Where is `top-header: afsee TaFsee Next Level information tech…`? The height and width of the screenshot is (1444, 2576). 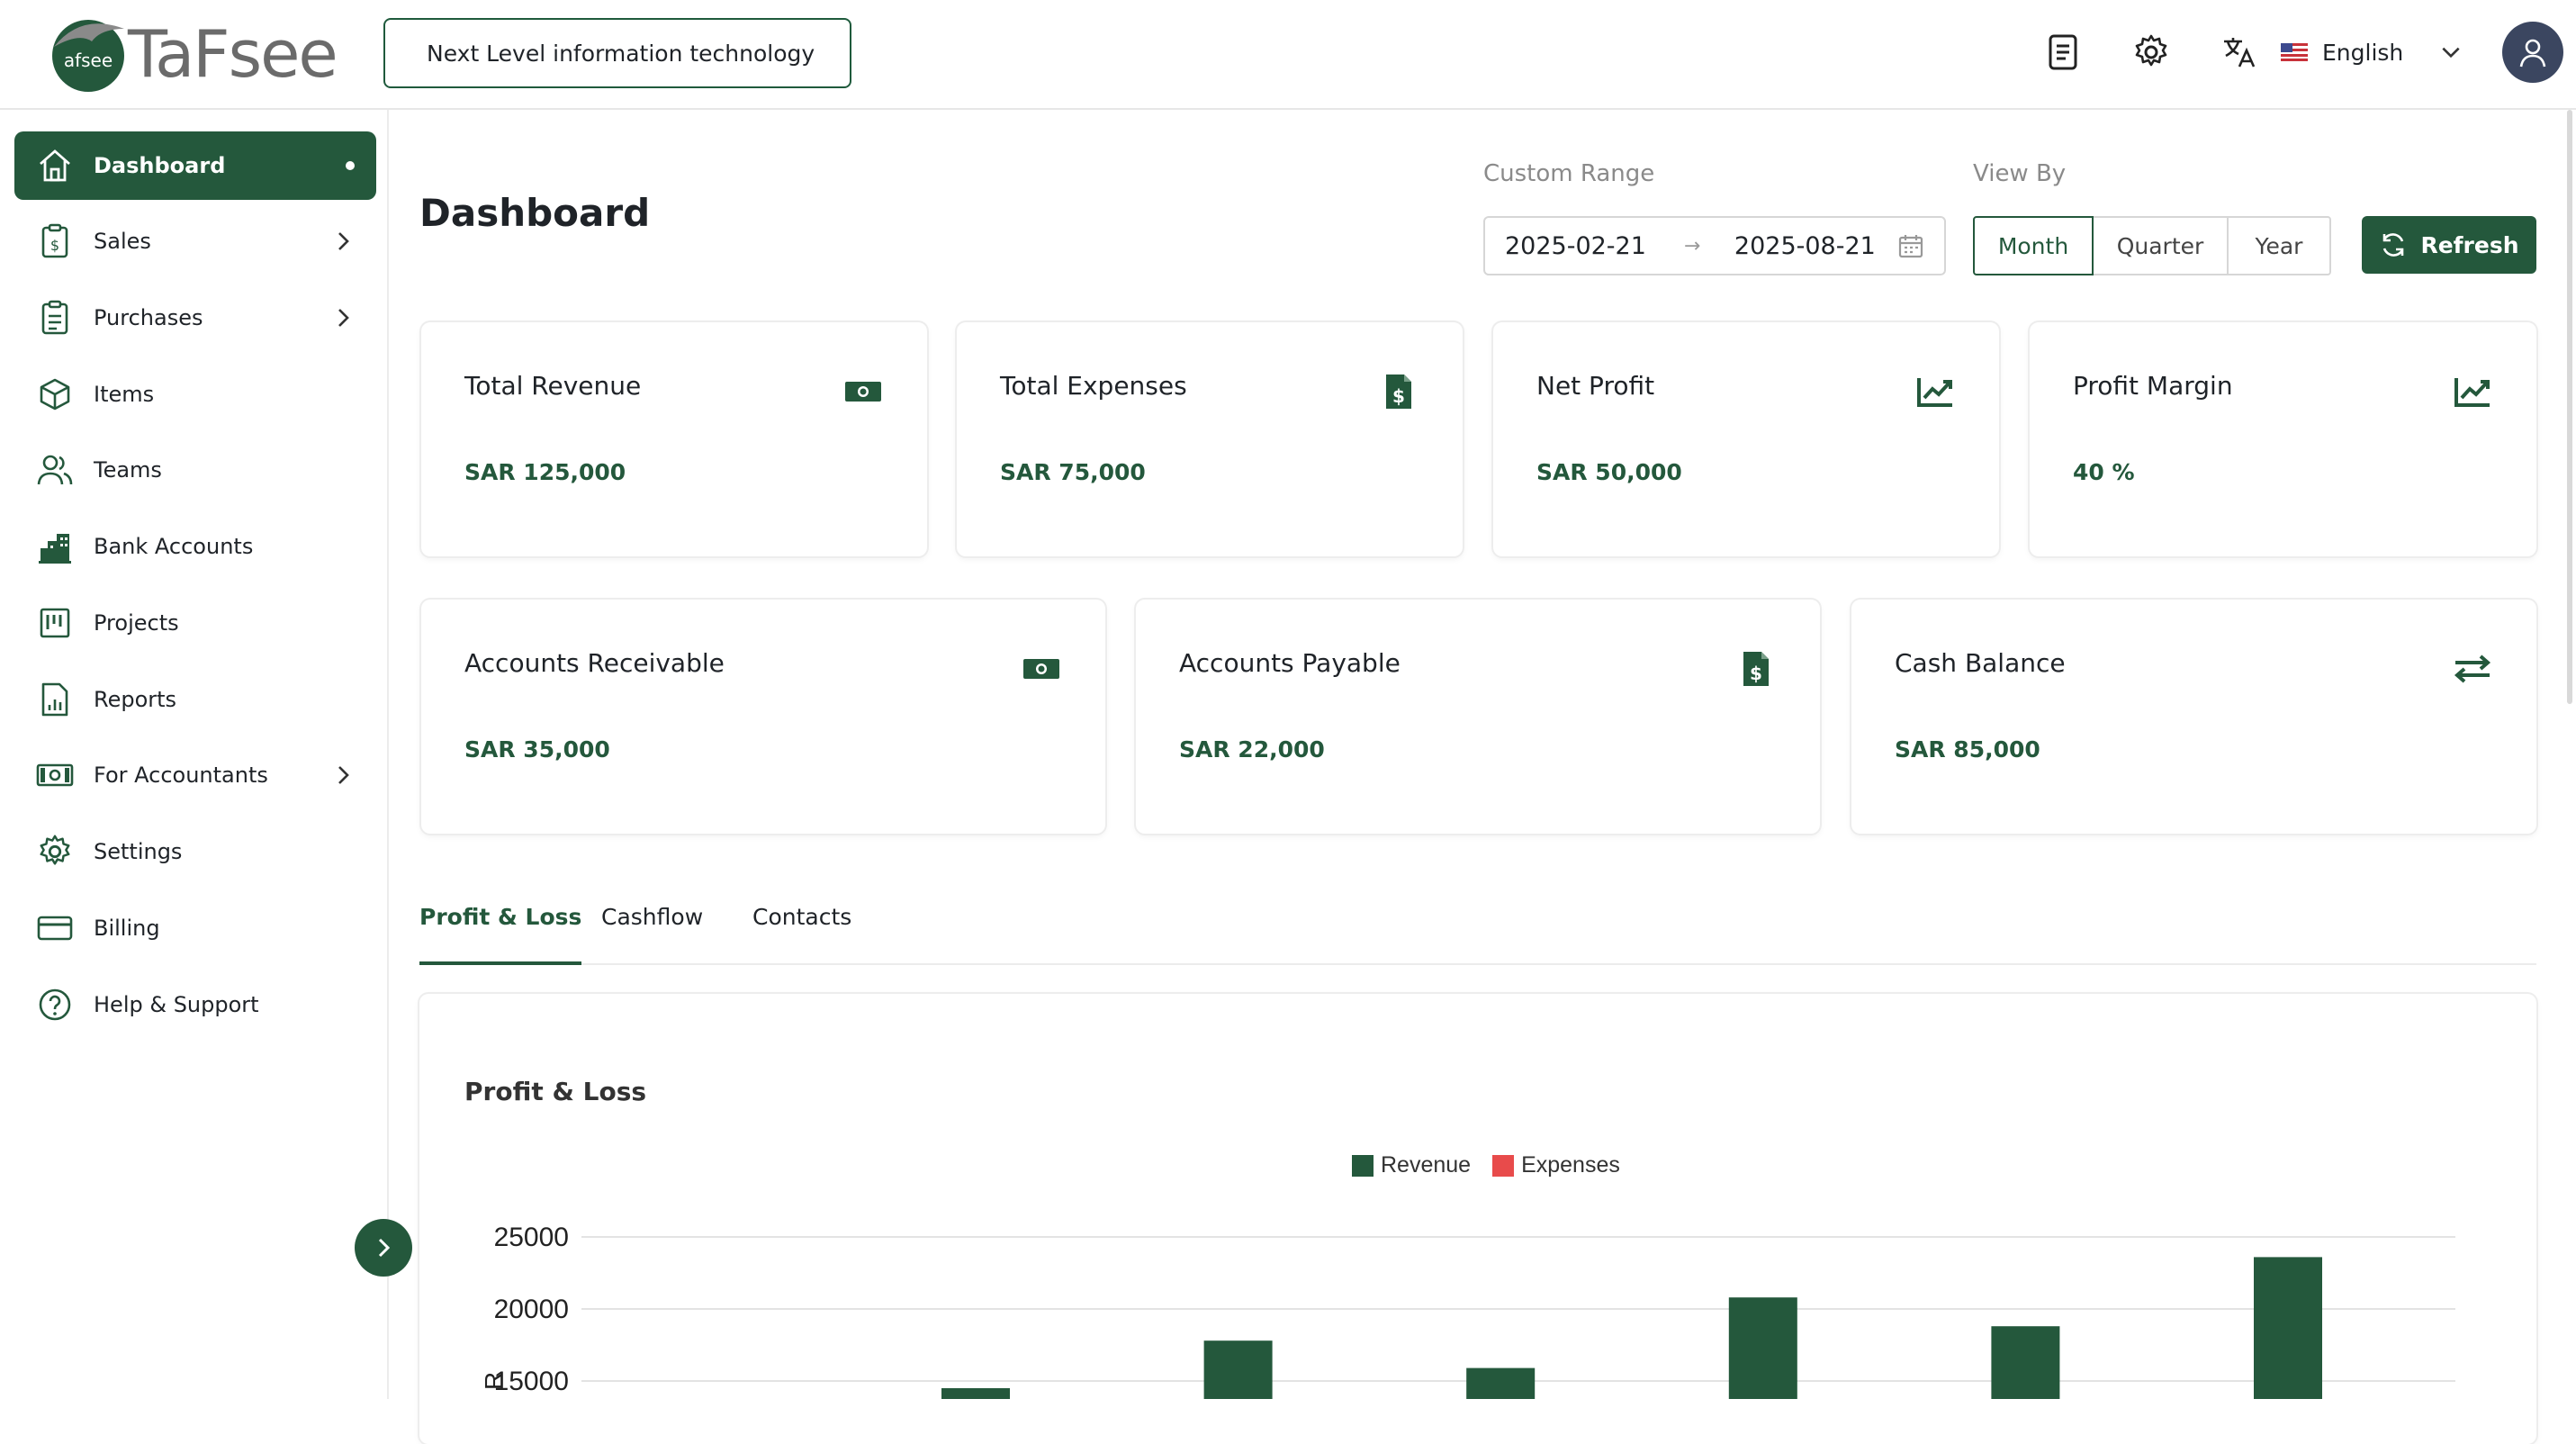 top-header: afsee TaFsee Next Level information tech… is located at coordinates (1288, 55).